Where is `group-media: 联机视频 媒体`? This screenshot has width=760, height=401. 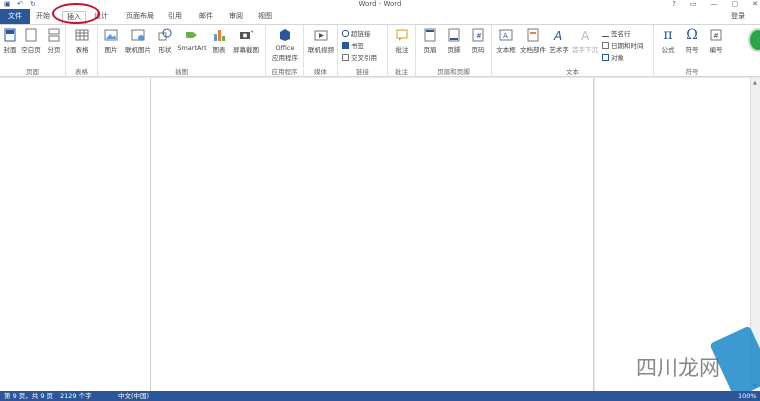
group-media: 联机视频 媒体 is located at coordinates (321, 51).